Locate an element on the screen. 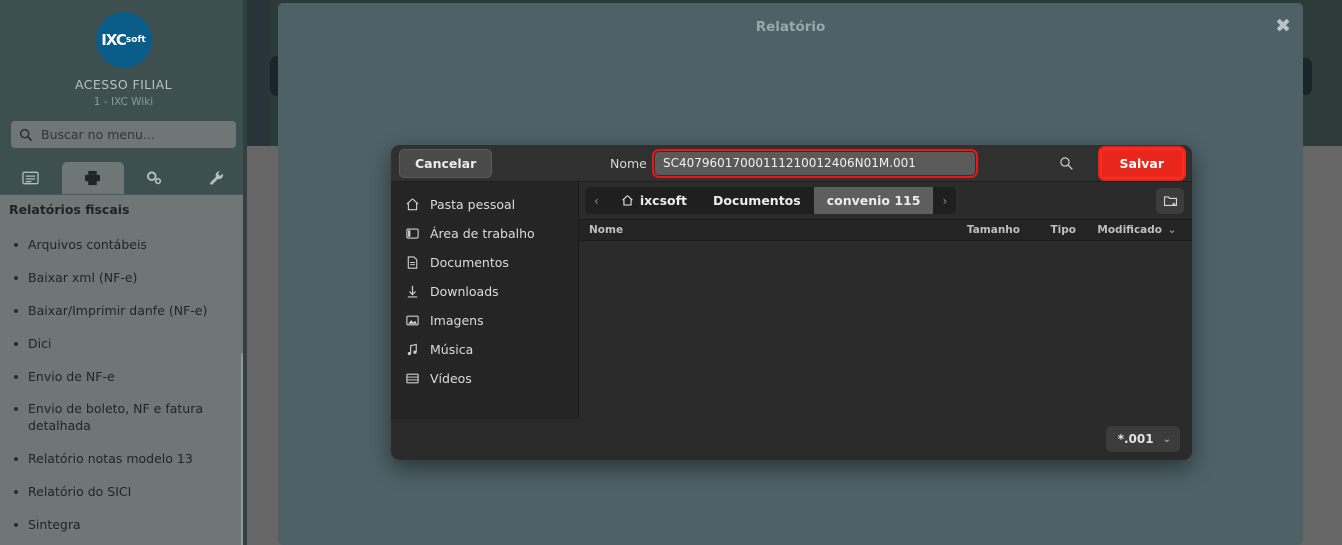 The height and width of the screenshot is (545, 1342). ixcsoft-logo: IXC soft is located at coordinates (123, 40).